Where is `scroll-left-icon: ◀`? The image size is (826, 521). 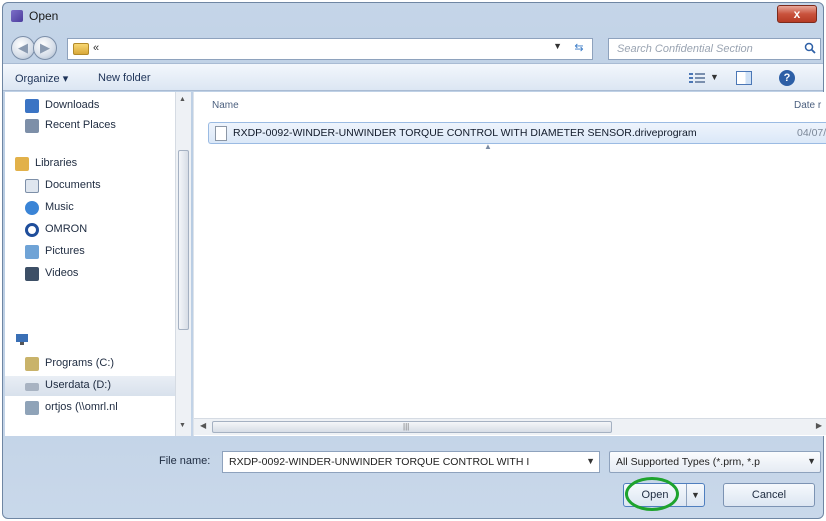
scroll-left-icon: ◀ is located at coordinates (203, 425).